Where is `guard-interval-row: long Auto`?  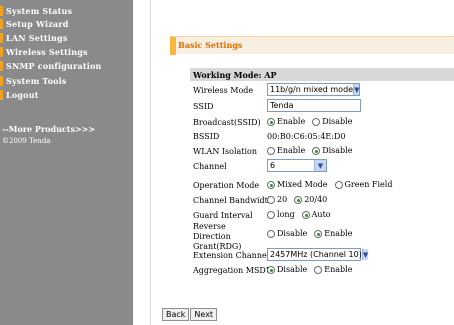 guard-interval-row: long Auto is located at coordinates (301, 214).